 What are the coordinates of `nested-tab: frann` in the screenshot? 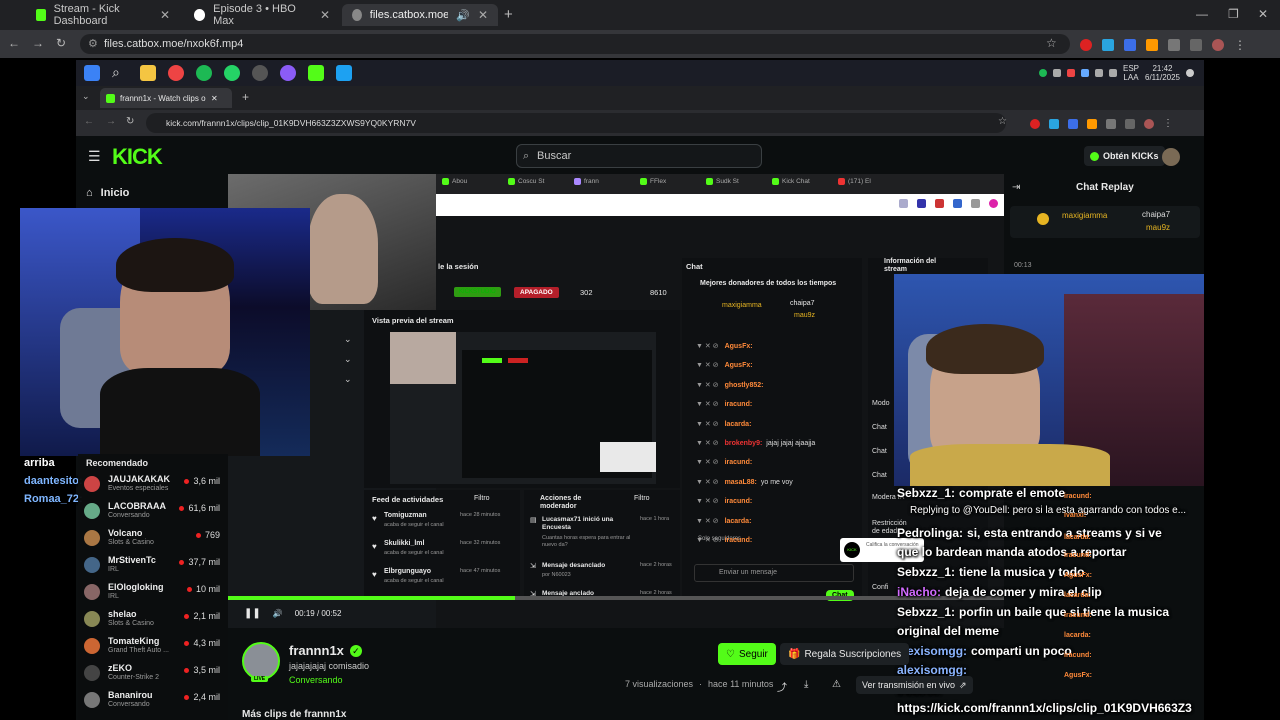 It's located at (605, 181).